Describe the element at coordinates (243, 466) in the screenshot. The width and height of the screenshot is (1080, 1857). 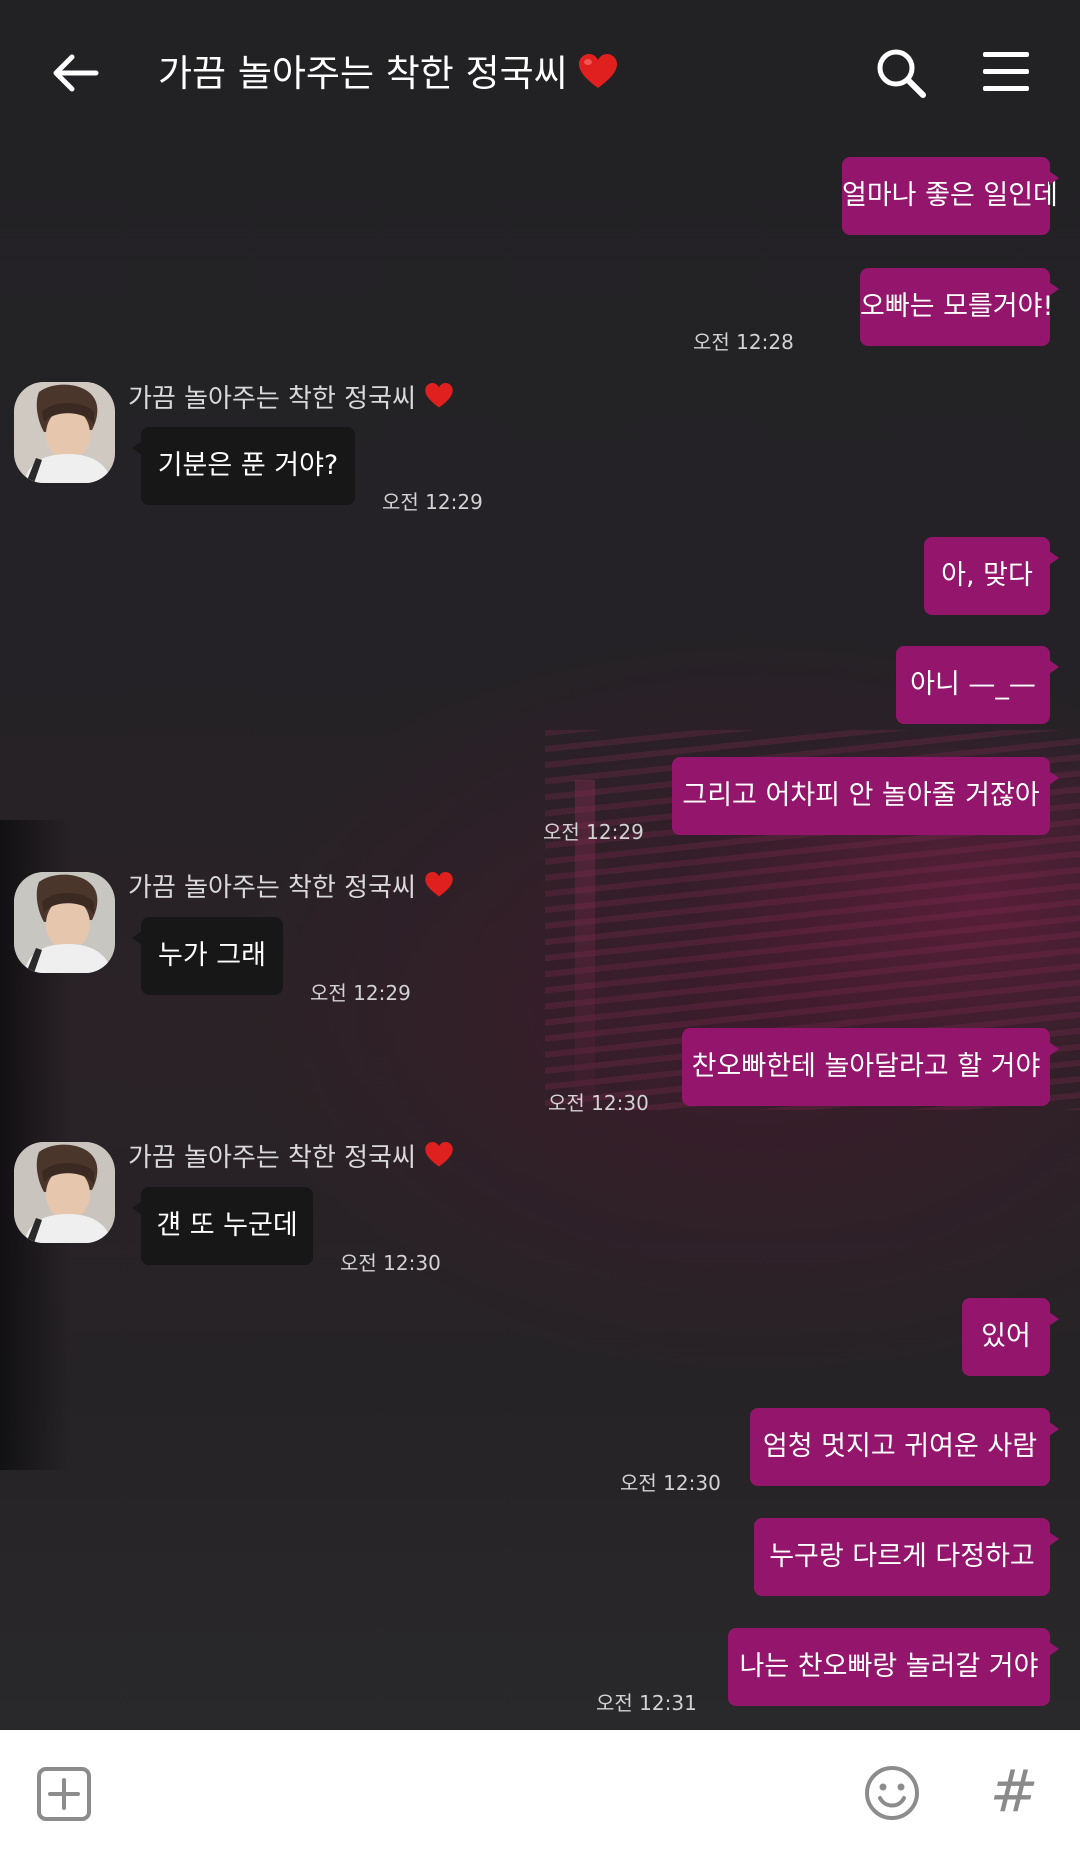
I see `their-message-bubble: 기분은 푼 거야?` at that location.